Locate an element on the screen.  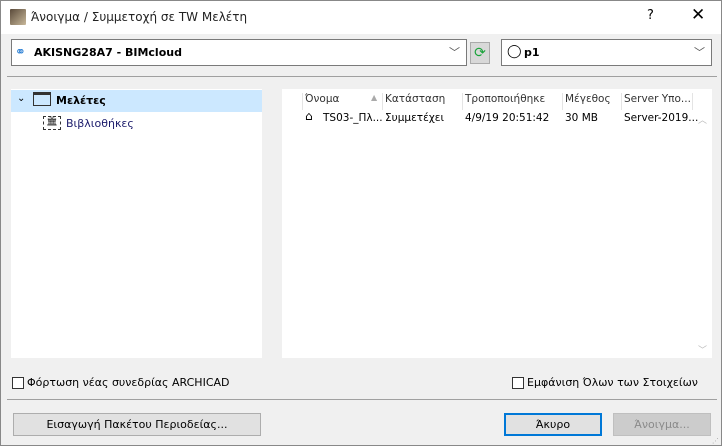
column-label: Όνομα is located at coordinates (322, 99).